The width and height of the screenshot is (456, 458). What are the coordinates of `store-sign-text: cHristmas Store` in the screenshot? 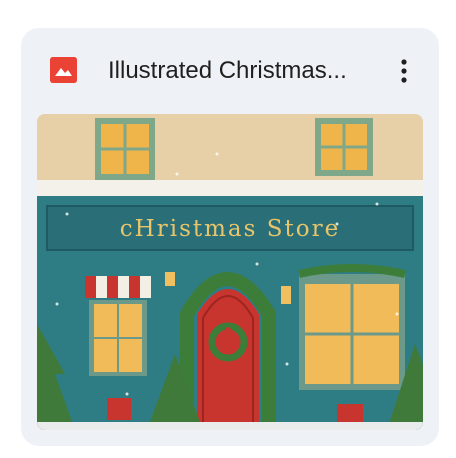 It's located at (230, 229).